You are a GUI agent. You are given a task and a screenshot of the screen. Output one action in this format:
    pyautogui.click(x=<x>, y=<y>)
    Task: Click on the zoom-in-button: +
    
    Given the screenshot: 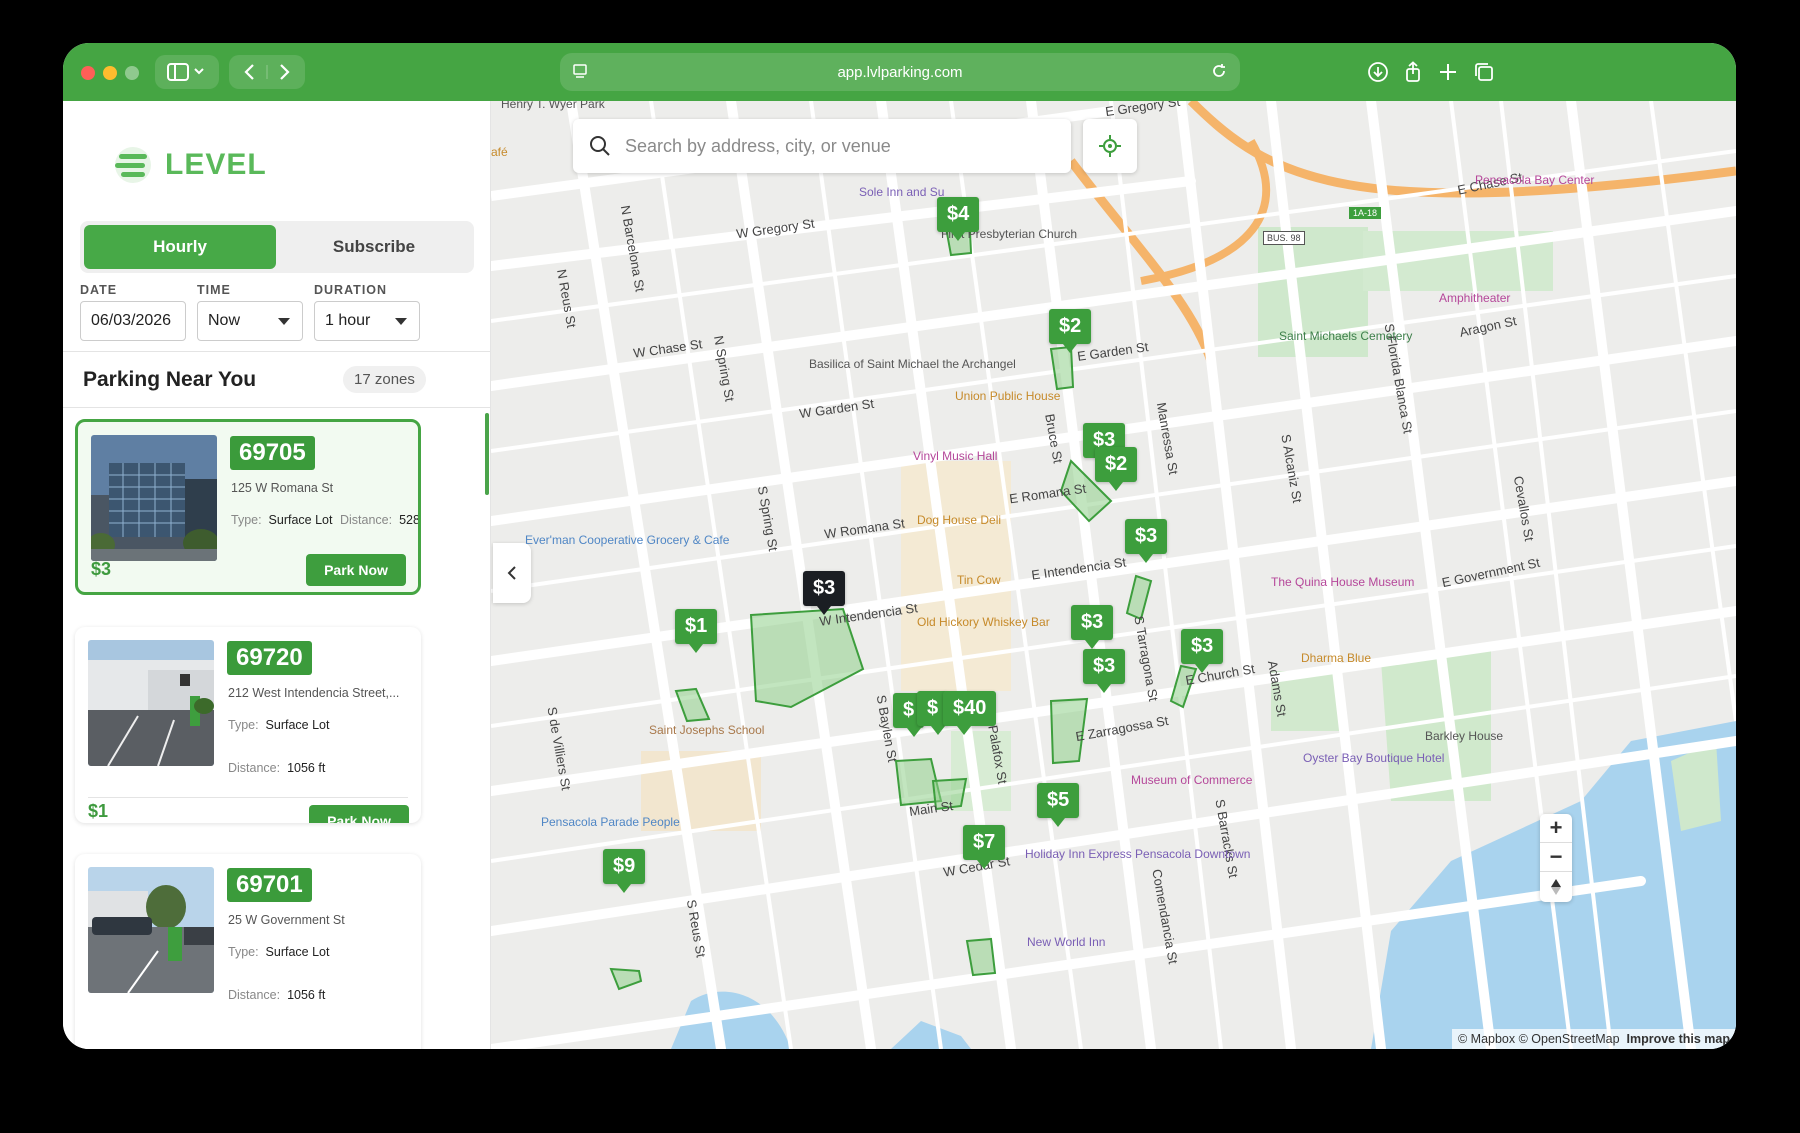 What is the action you would take?
    pyautogui.click(x=1556, y=828)
    